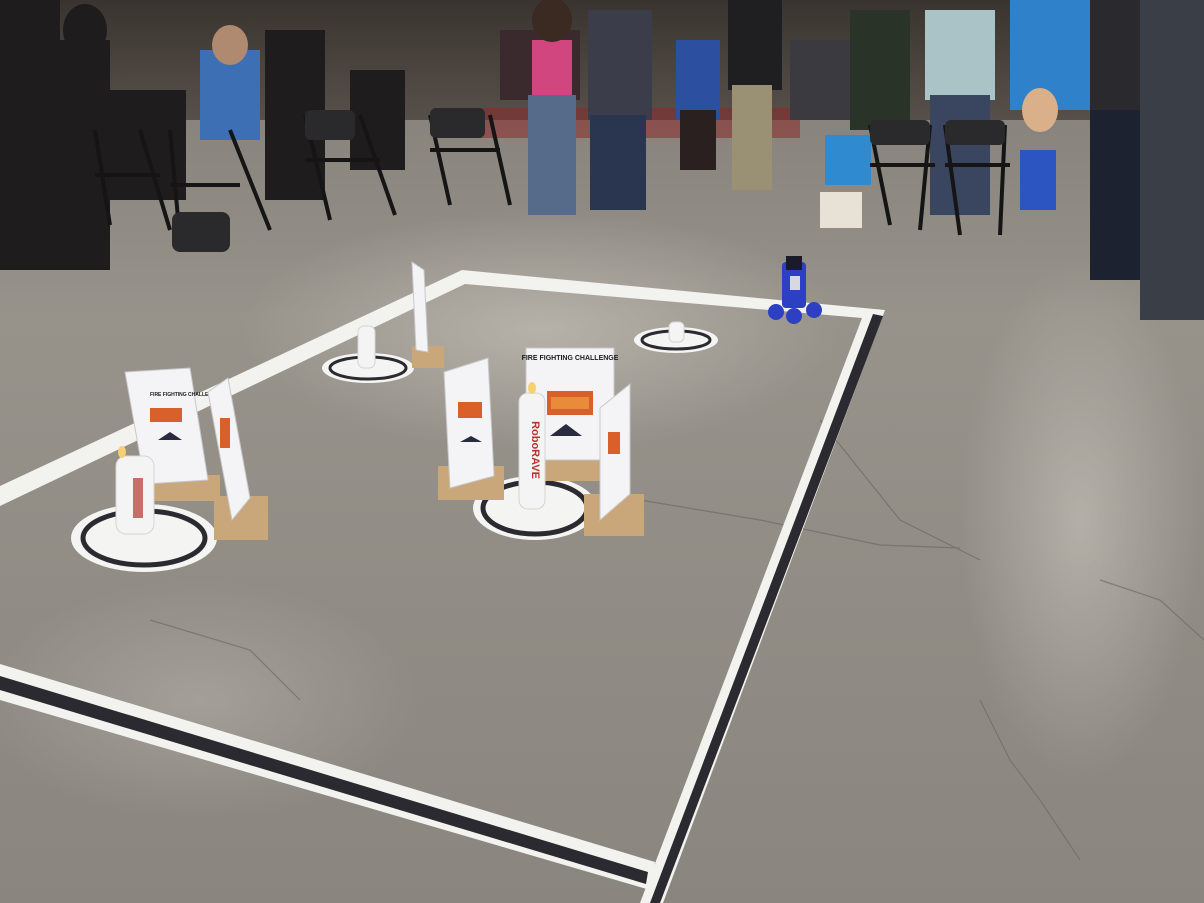 The height and width of the screenshot is (903, 1204). Describe the element at coordinates (570, 358) in the screenshot. I see `sign-title: FIRE FIGHTING CHALLENGE` at that location.